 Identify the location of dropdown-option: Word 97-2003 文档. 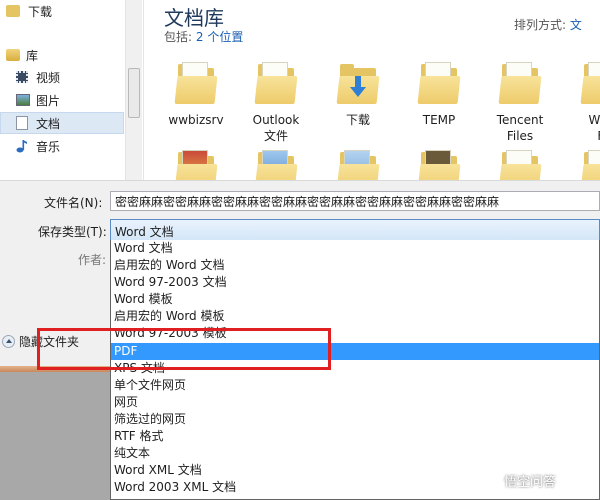
(355, 282).